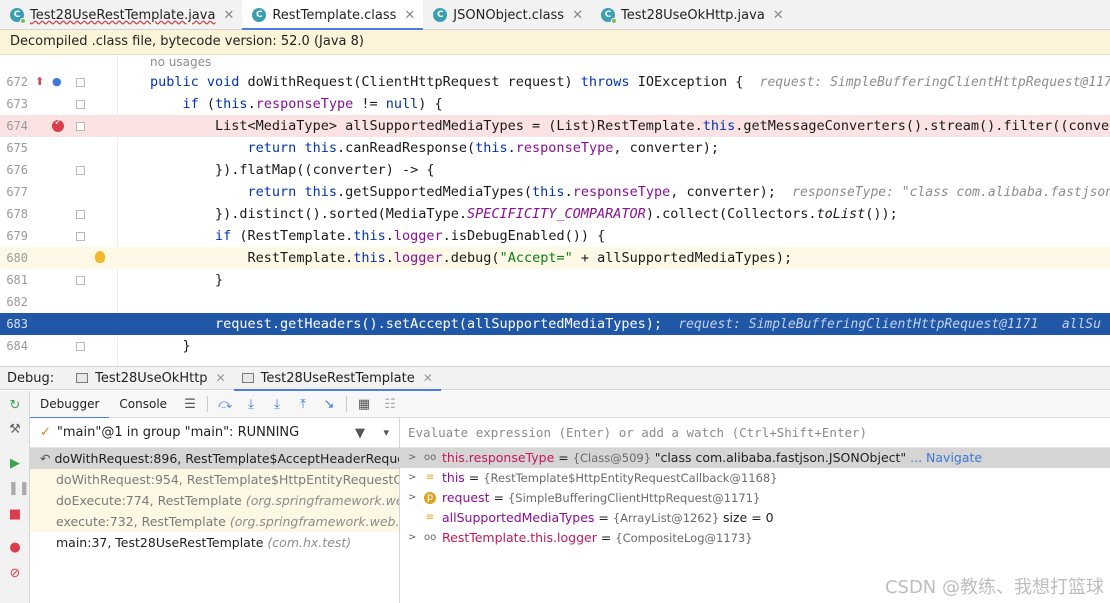 The image size is (1110, 603). What do you see at coordinates (430, 517) in the screenshot?
I see `field-icon: ≡` at bounding box center [430, 517].